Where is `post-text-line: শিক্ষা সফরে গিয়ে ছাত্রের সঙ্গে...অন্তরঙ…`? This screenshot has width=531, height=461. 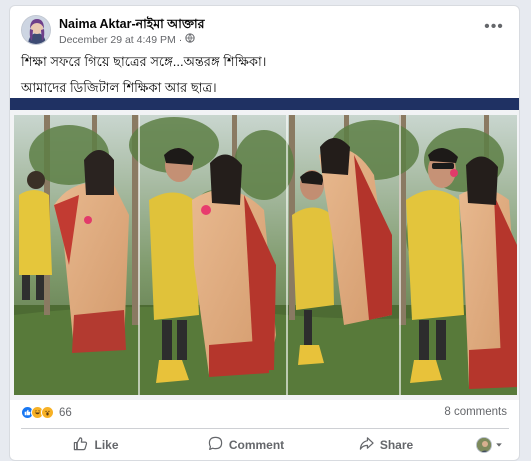 post-text-line: শিক্ষা সফরে গিয়ে ছাত্রের সঙ্গে...অন্তরঙ… is located at coordinates (144, 61).